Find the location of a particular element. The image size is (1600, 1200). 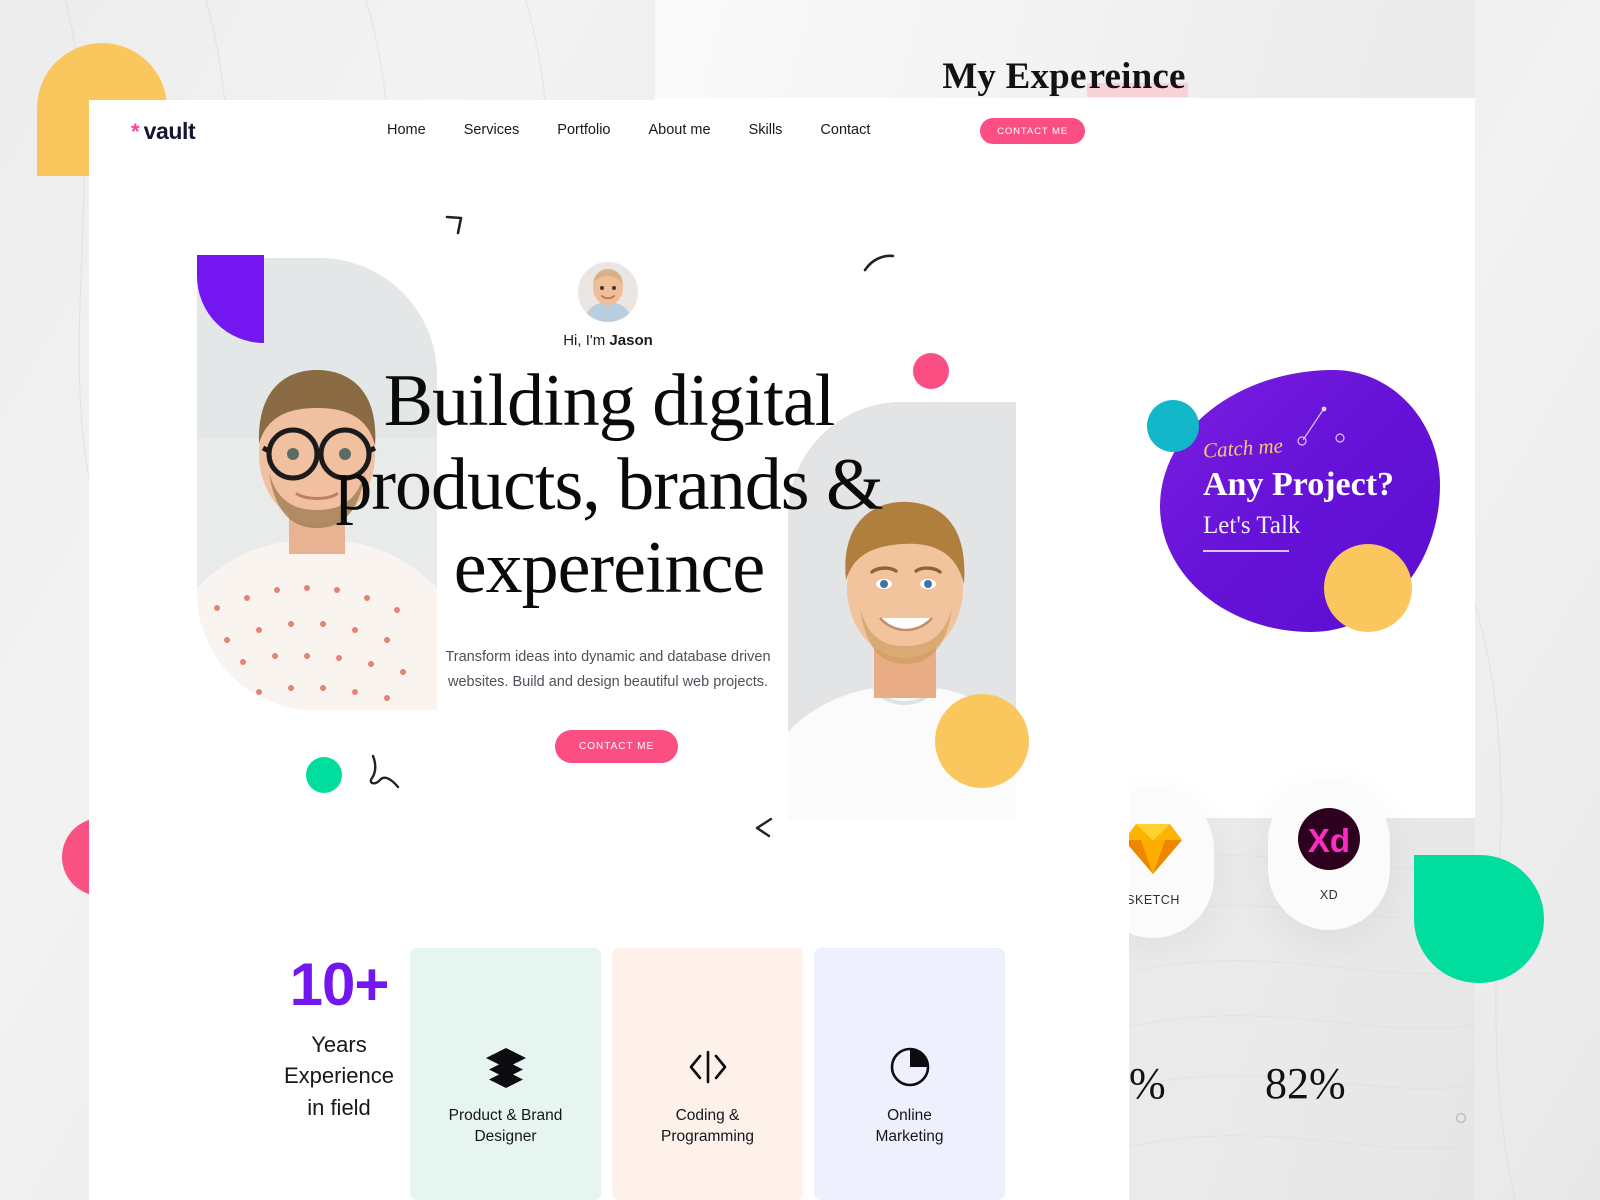

sketch-logo-icon is located at coordinates (1153, 849).